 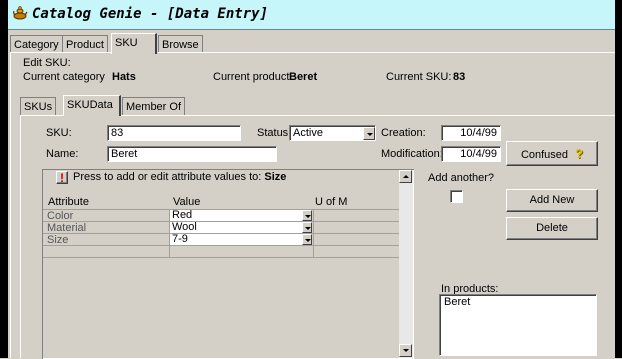 I want to click on exclamation-icon: !, so click(x=62, y=178).